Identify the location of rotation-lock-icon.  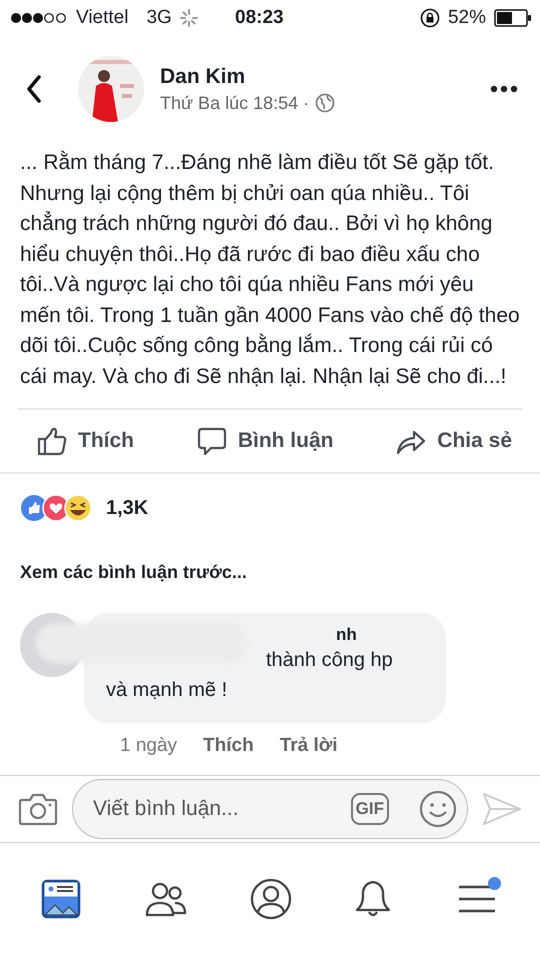
(430, 18).